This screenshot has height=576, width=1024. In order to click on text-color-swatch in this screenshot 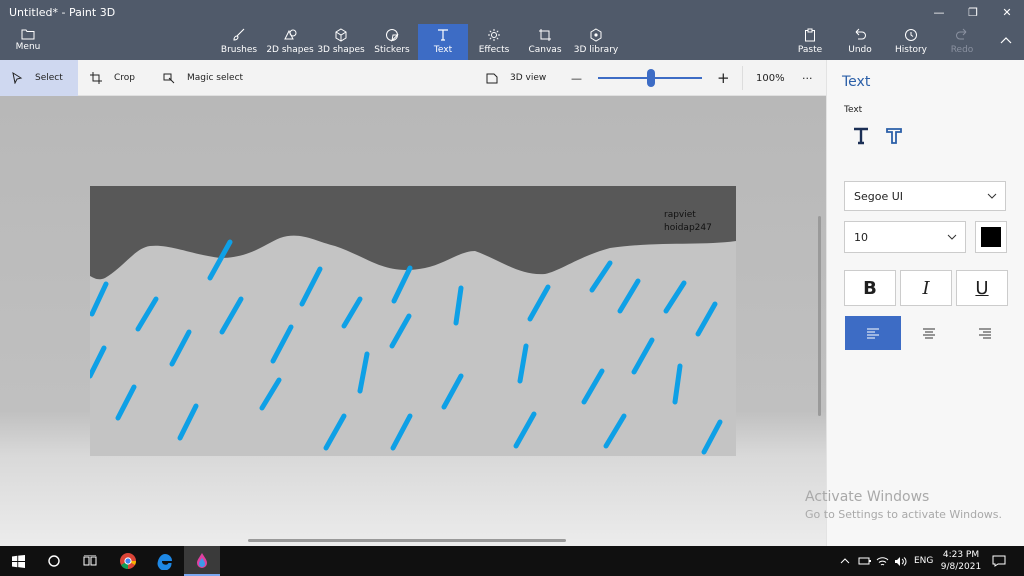, I will do `click(991, 237)`.